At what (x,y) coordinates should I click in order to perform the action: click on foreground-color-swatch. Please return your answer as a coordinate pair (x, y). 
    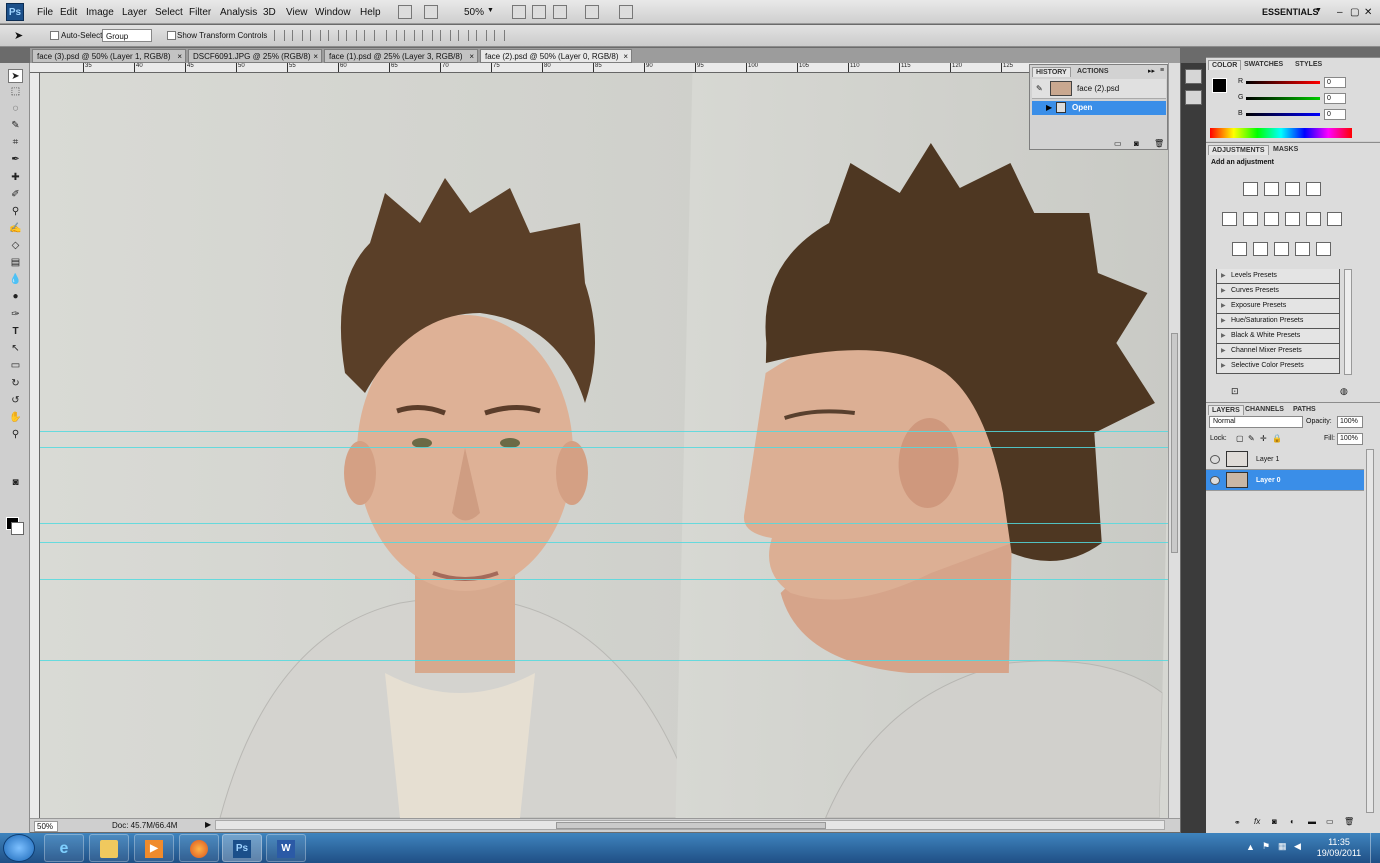
    Looking at the image, I should click on (1219, 85).